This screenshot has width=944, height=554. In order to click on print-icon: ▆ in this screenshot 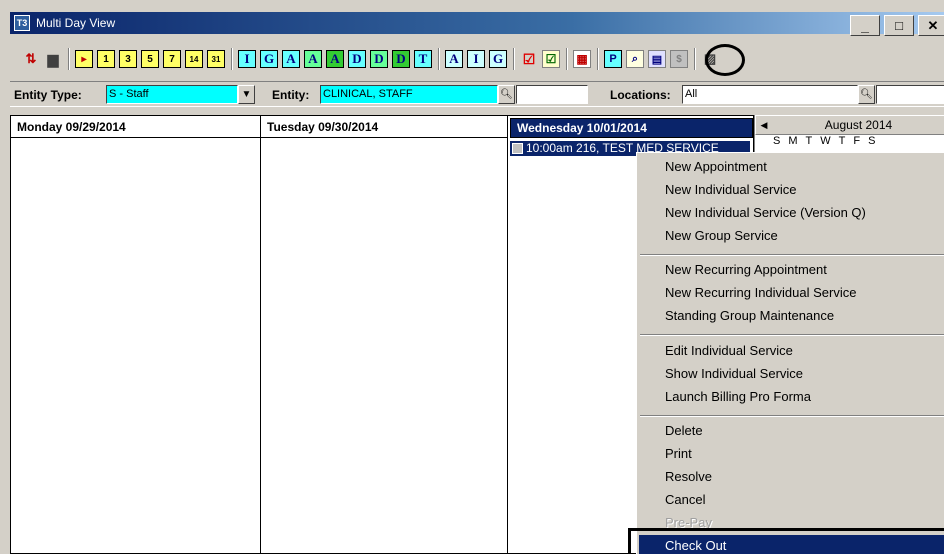, I will do `click(53, 59)`.